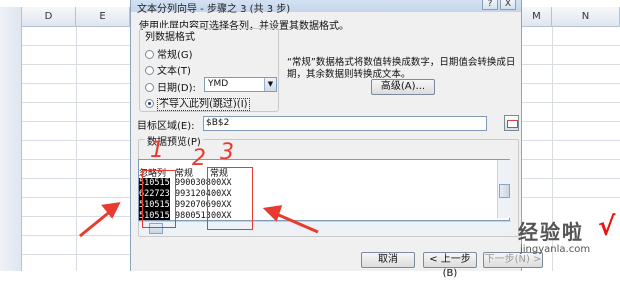  Describe the element at coordinates (214, 9) in the screenshot. I see `dialog-title: 文本分列向导 - 步骤之 3 (共 3 步)` at that location.